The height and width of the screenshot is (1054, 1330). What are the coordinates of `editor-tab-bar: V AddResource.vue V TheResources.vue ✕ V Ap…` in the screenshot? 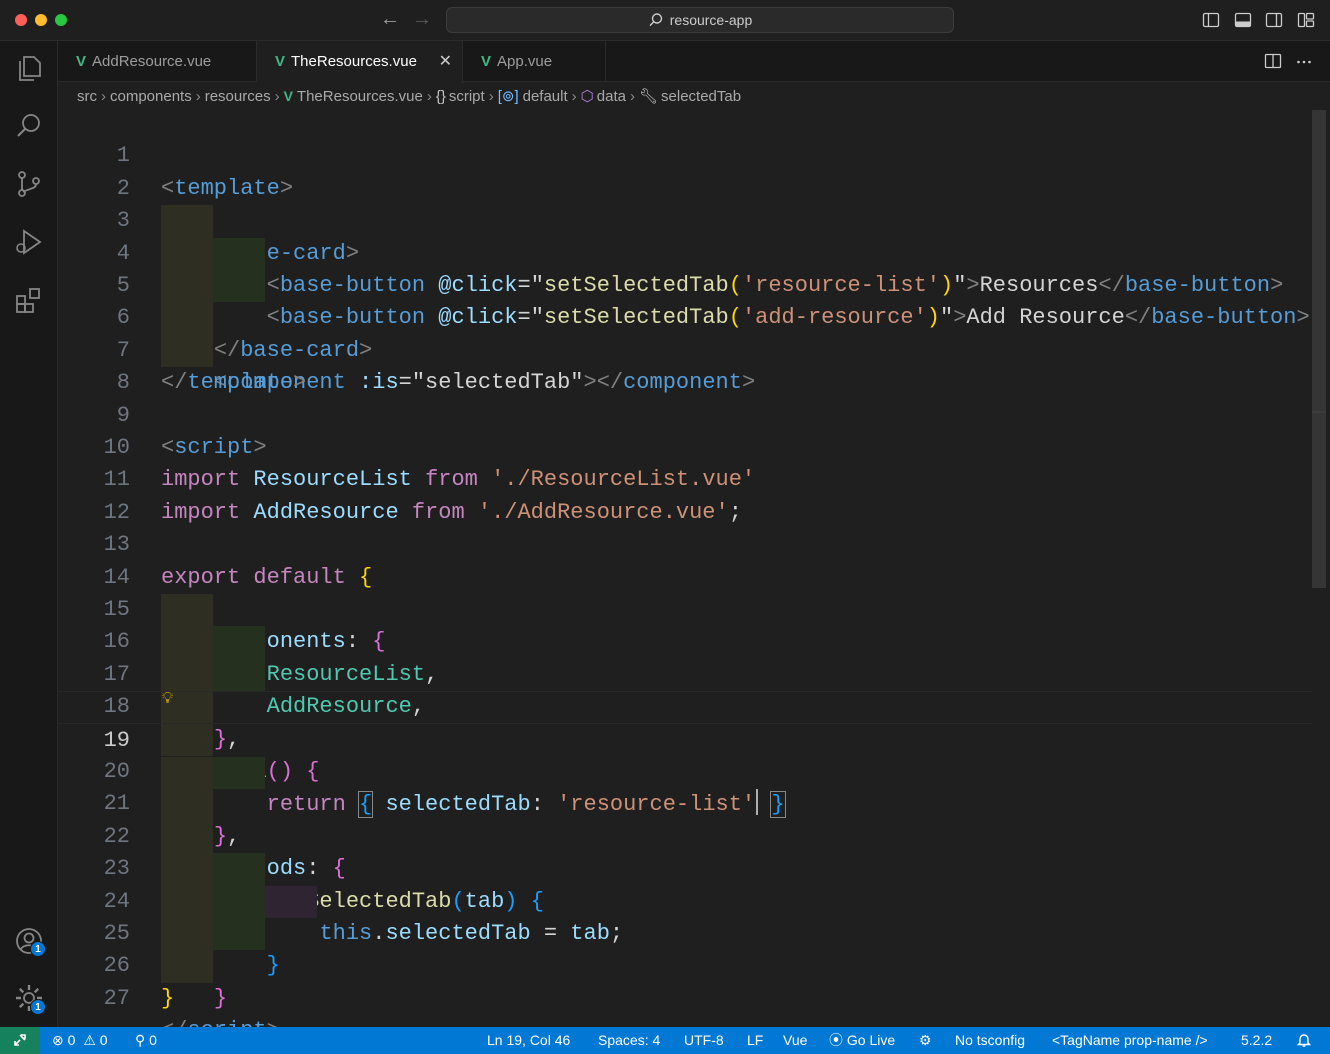 It's located at (694, 62).